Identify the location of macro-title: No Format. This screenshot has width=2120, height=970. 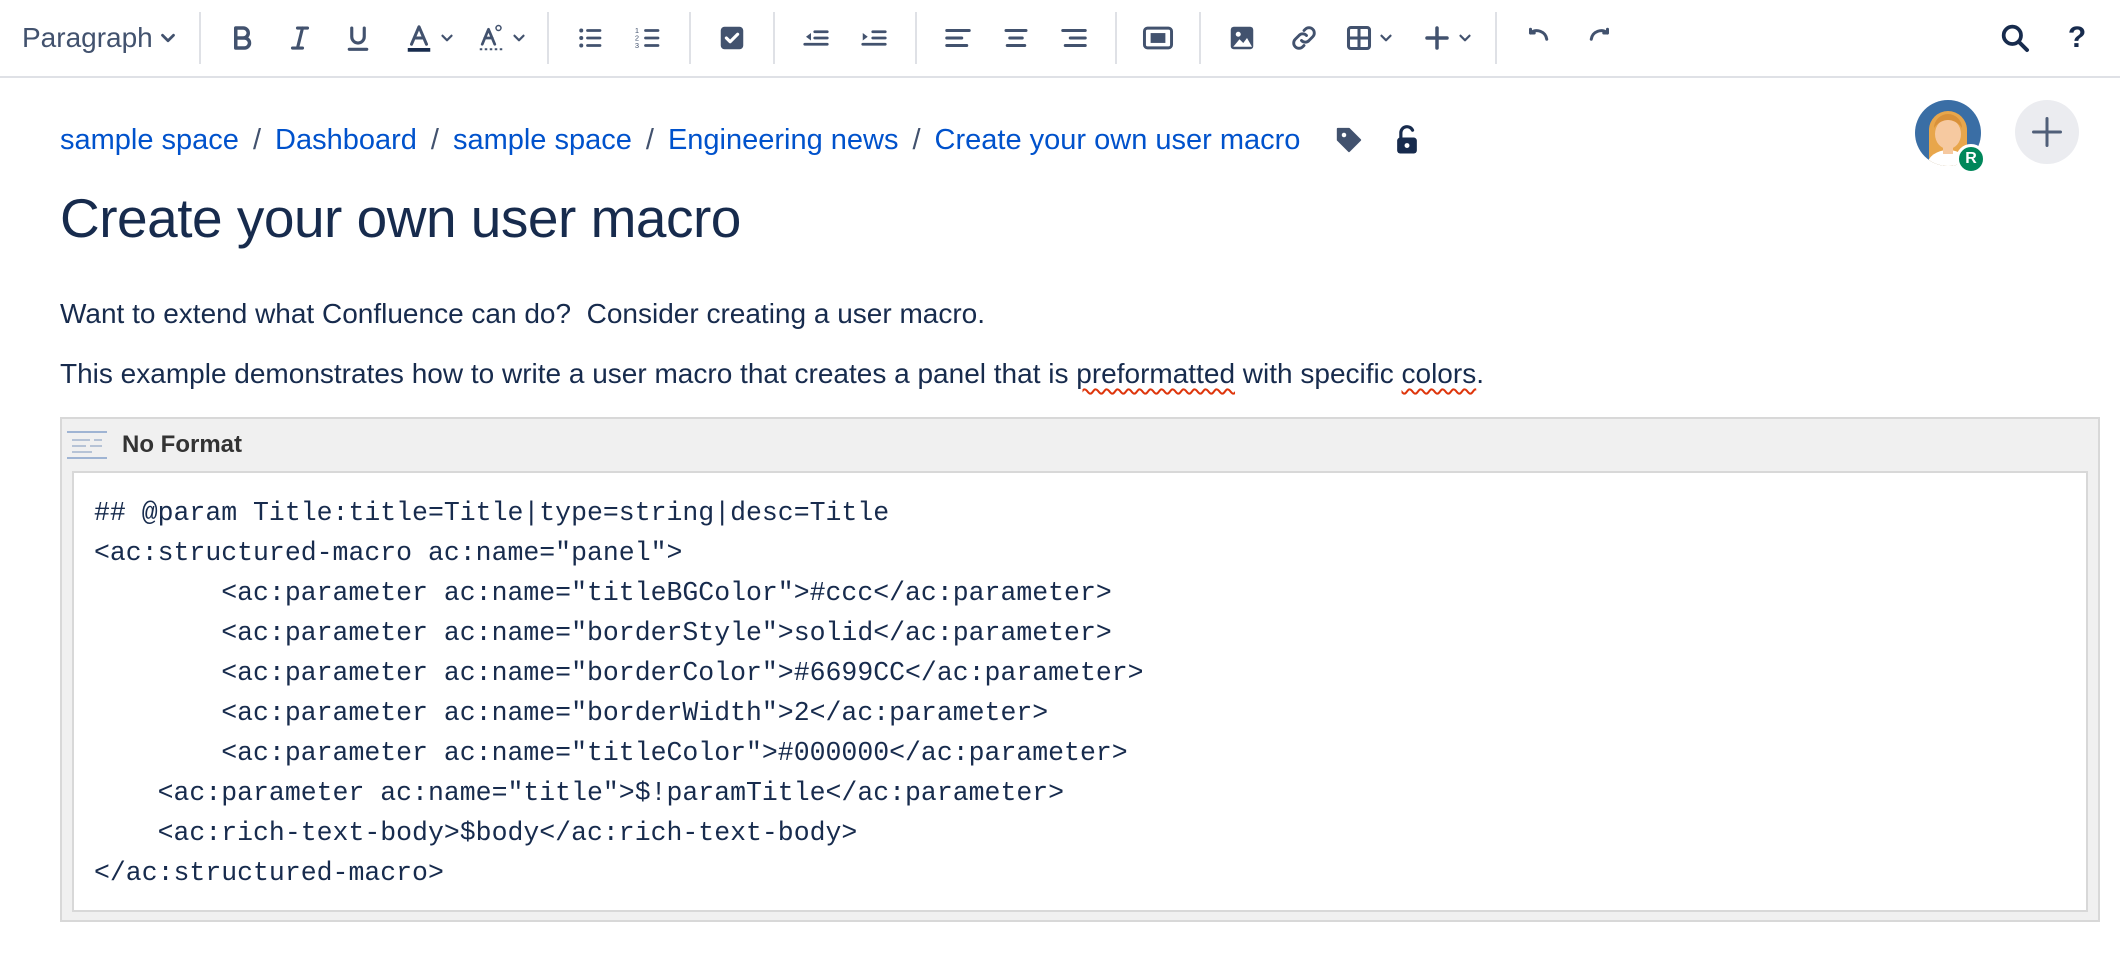
(182, 444).